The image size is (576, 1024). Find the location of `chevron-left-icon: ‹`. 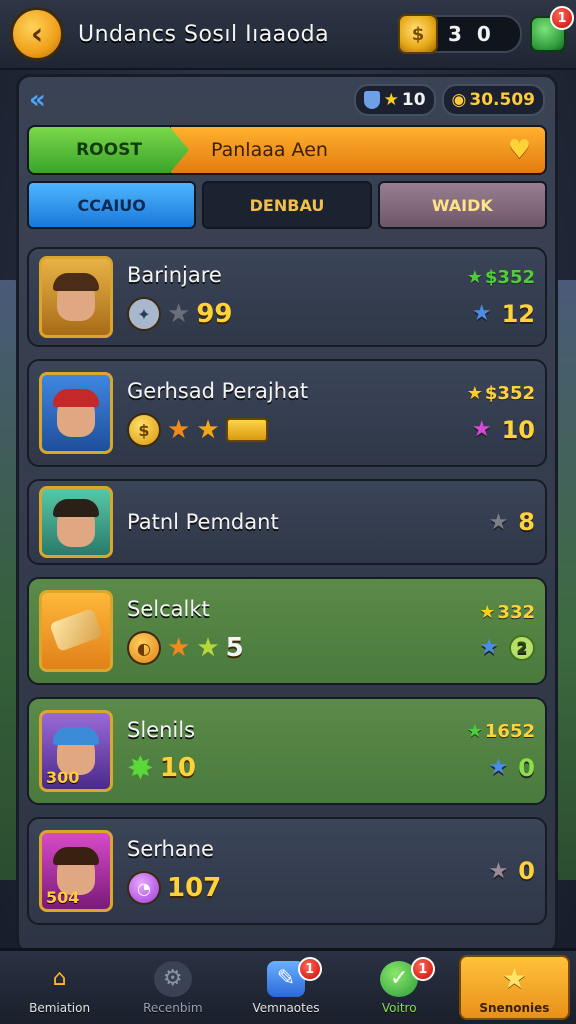

chevron-left-icon: ‹ is located at coordinates (37, 34).